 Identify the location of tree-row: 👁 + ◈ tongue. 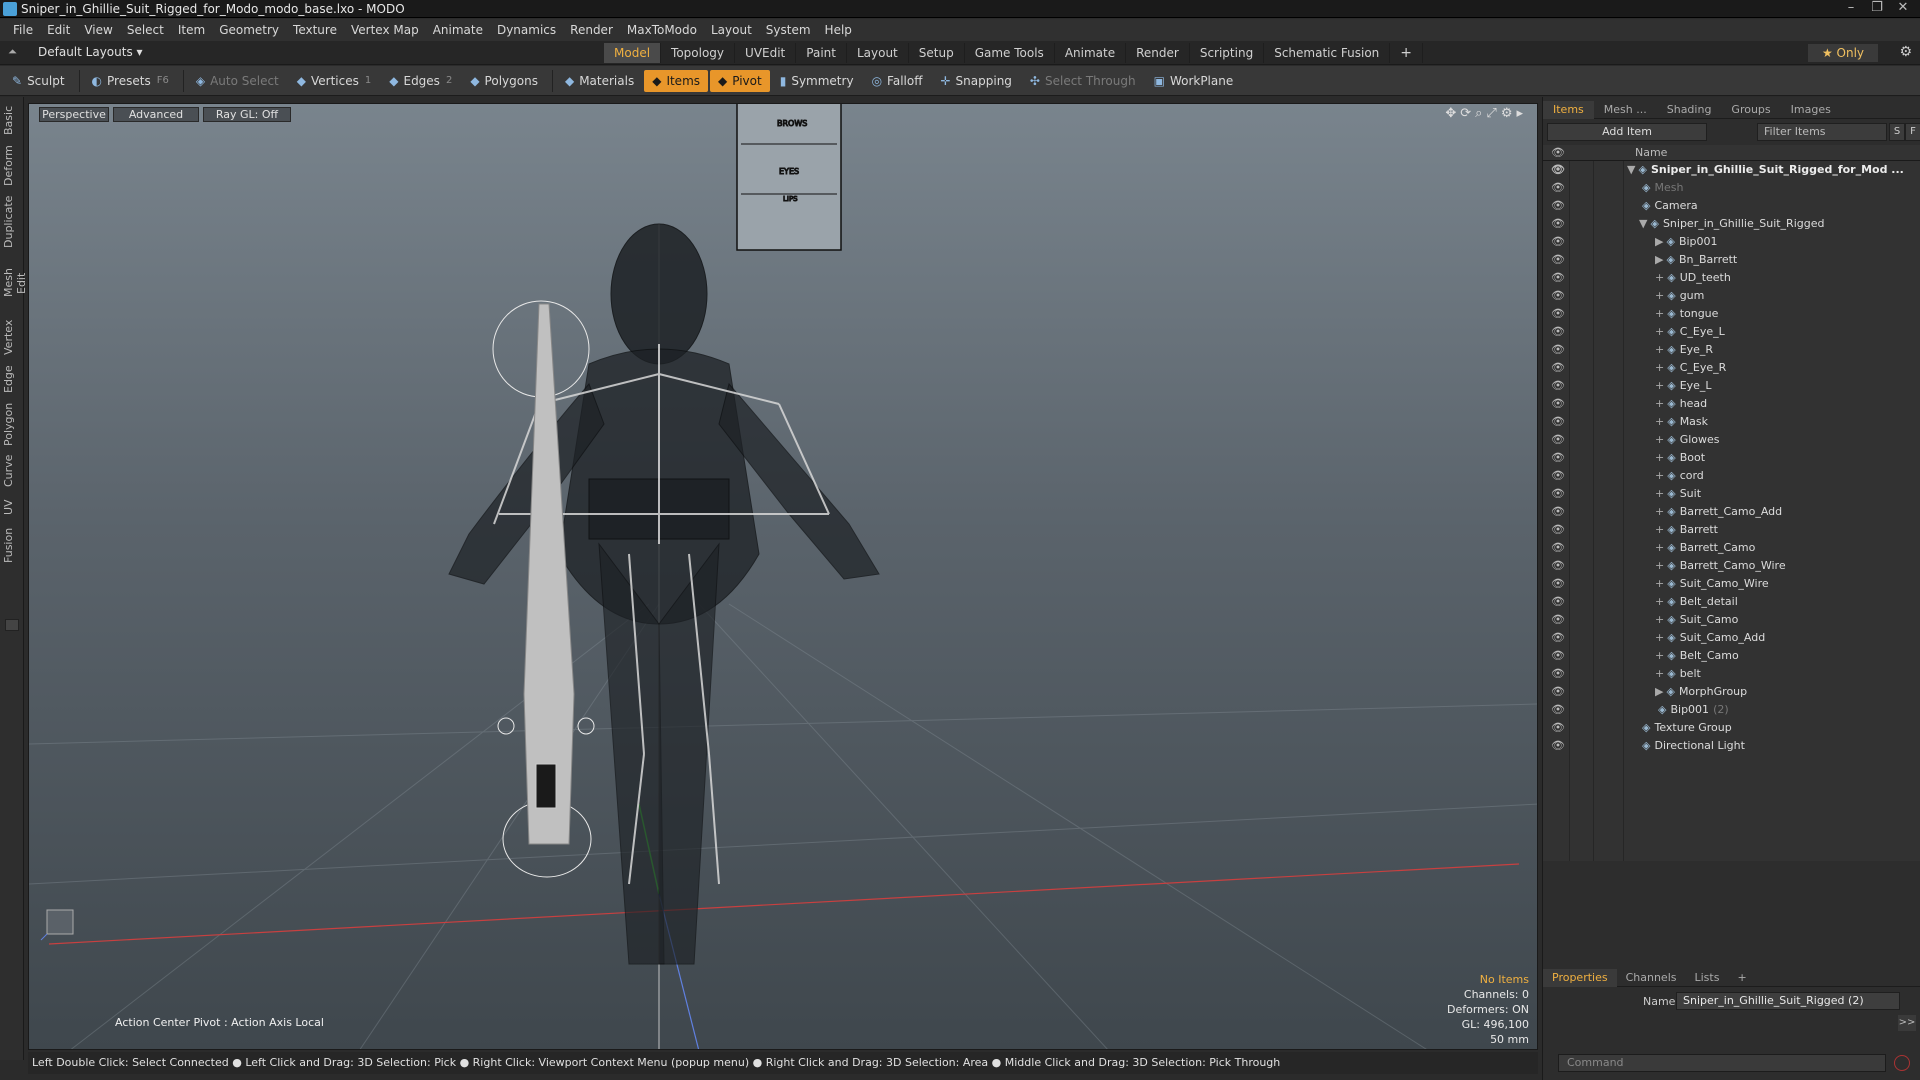
(1731, 314).